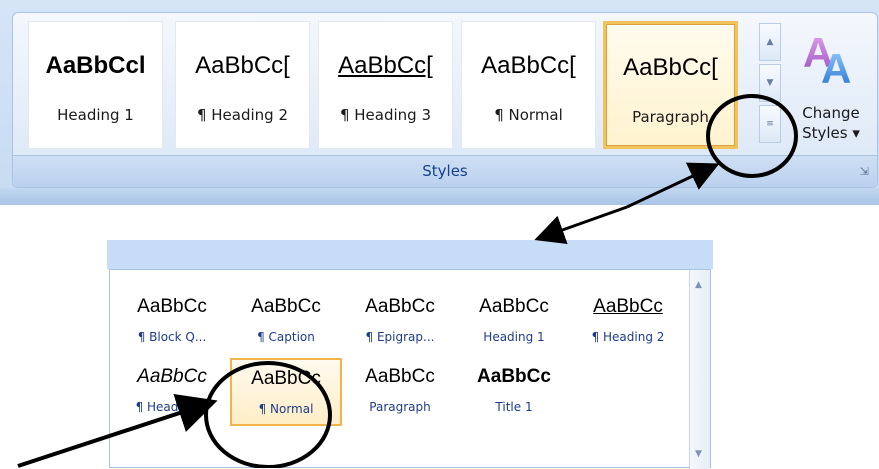  I want to click on scroll-down-button: ▼, so click(770, 83).